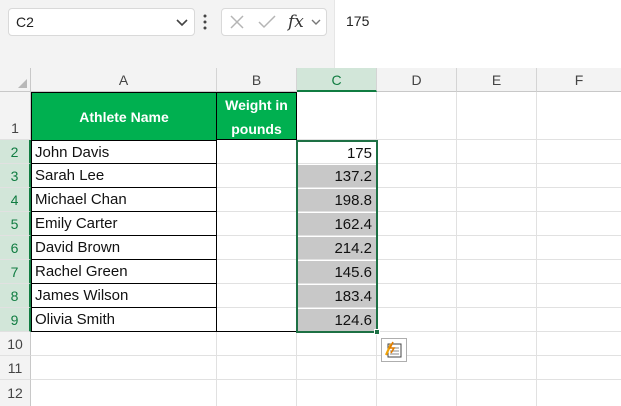 The image size is (621, 406). Describe the element at coordinates (237, 22) in the screenshot. I see `cancel-icon` at that location.